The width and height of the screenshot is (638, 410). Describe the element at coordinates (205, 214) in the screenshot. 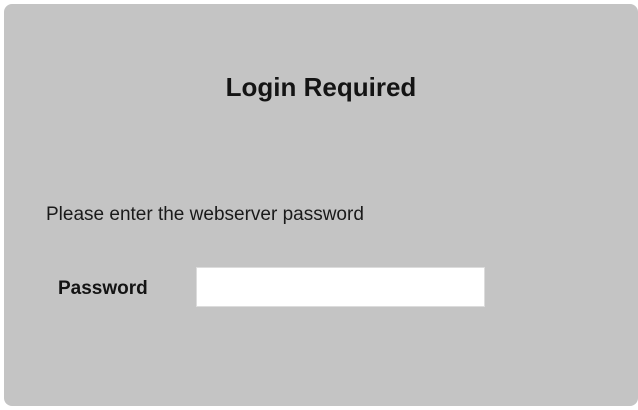

I see `login-instructions: Please enter the webserver password` at that location.